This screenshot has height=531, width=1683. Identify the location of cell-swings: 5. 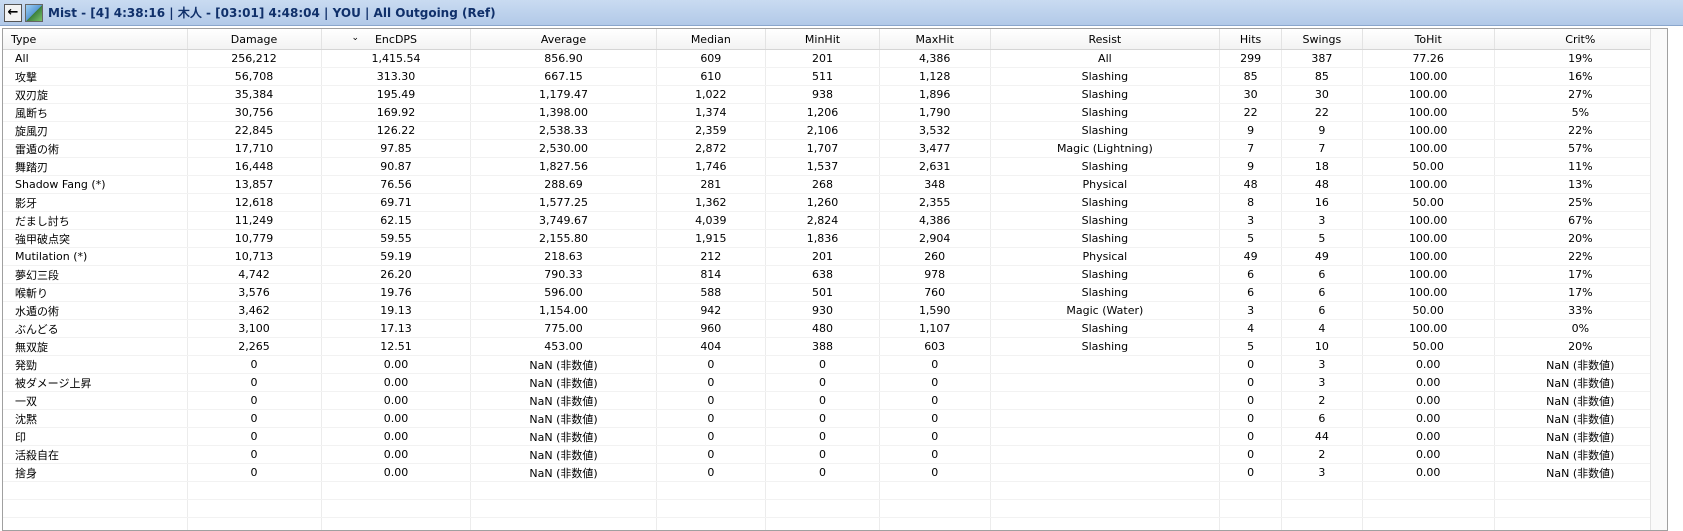
(1322, 238).